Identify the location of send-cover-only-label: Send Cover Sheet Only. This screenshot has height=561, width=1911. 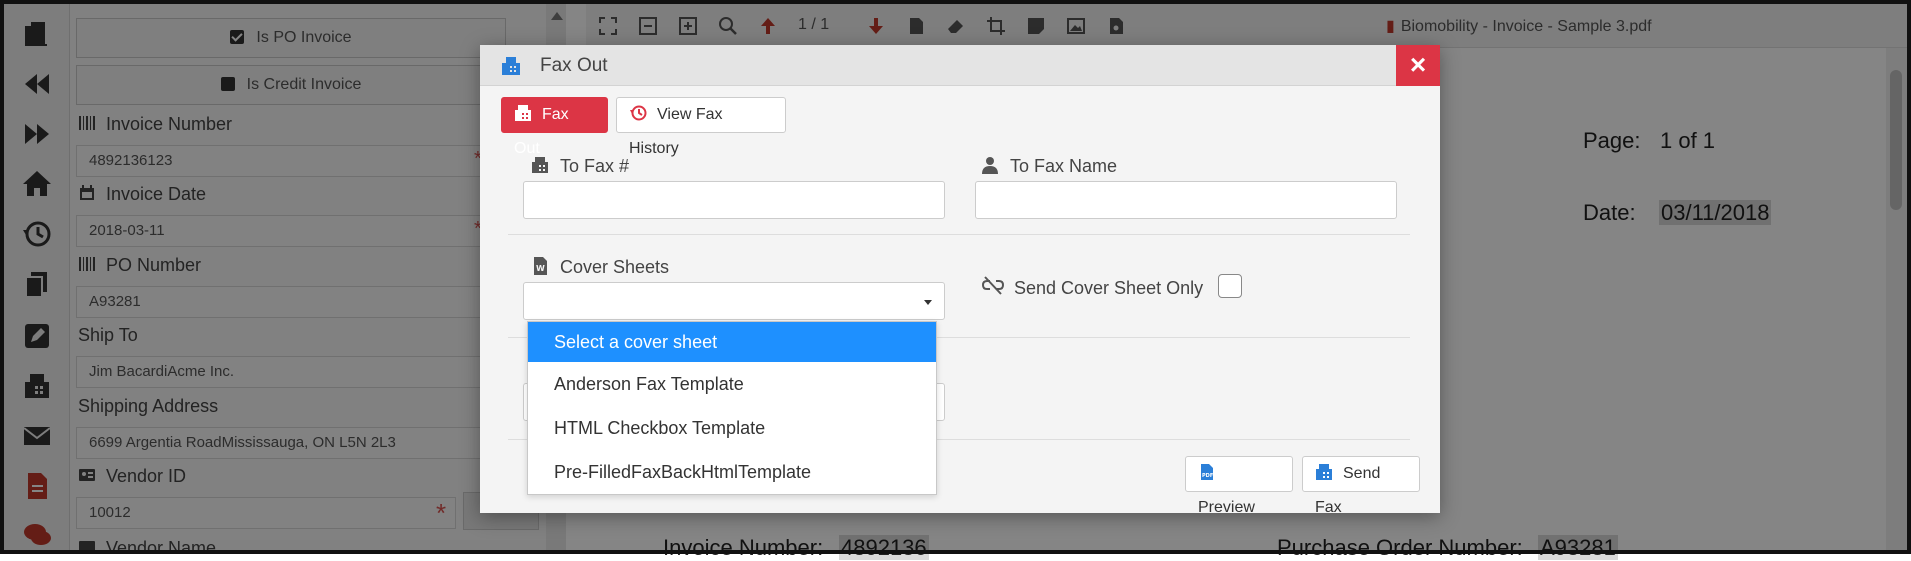
(1092, 287).